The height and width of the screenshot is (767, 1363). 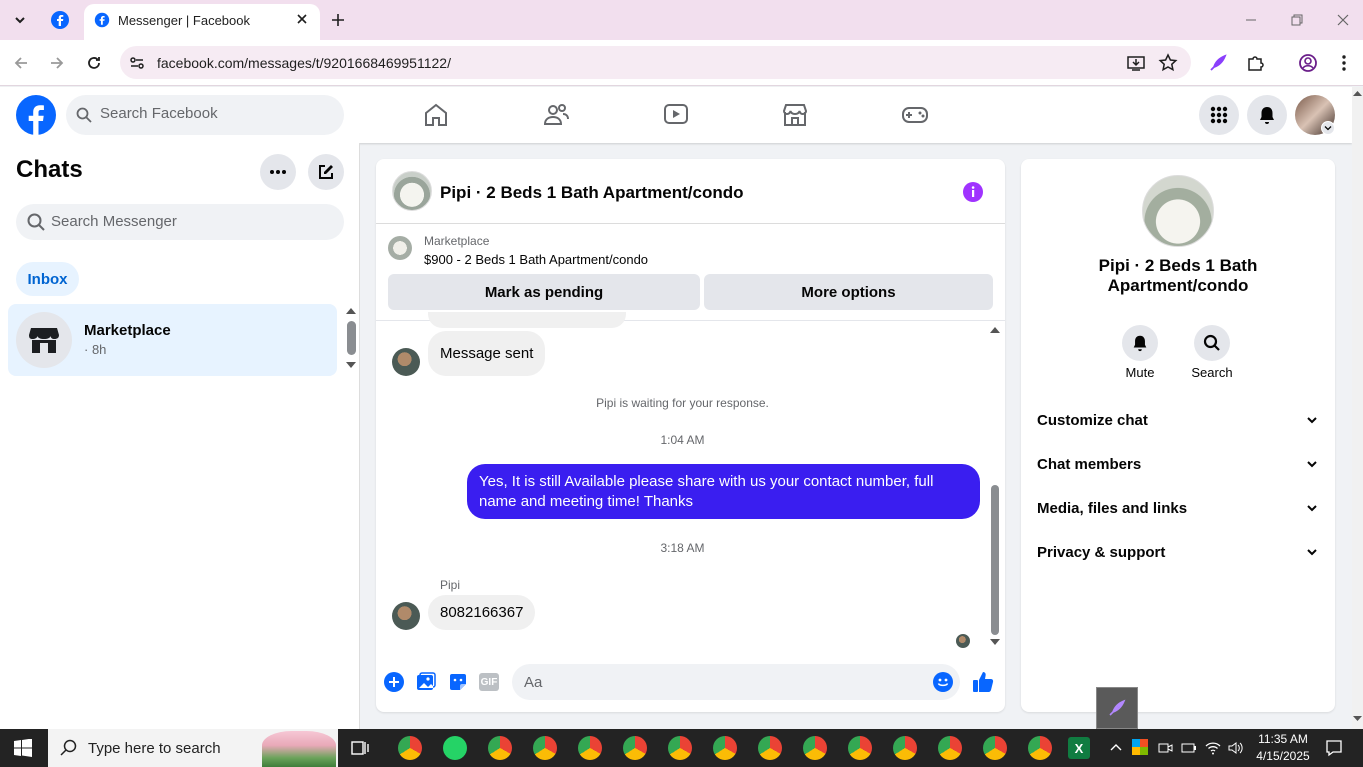 What do you see at coordinates (351, 365) in the screenshot?
I see `chats-scroll-down-icon` at bounding box center [351, 365].